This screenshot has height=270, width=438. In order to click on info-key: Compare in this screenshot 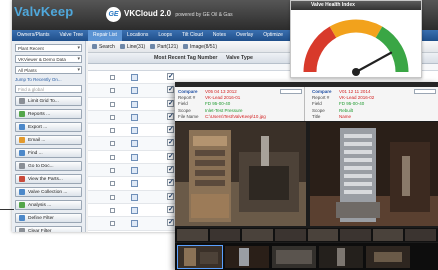, I will do `click(188, 91)`.